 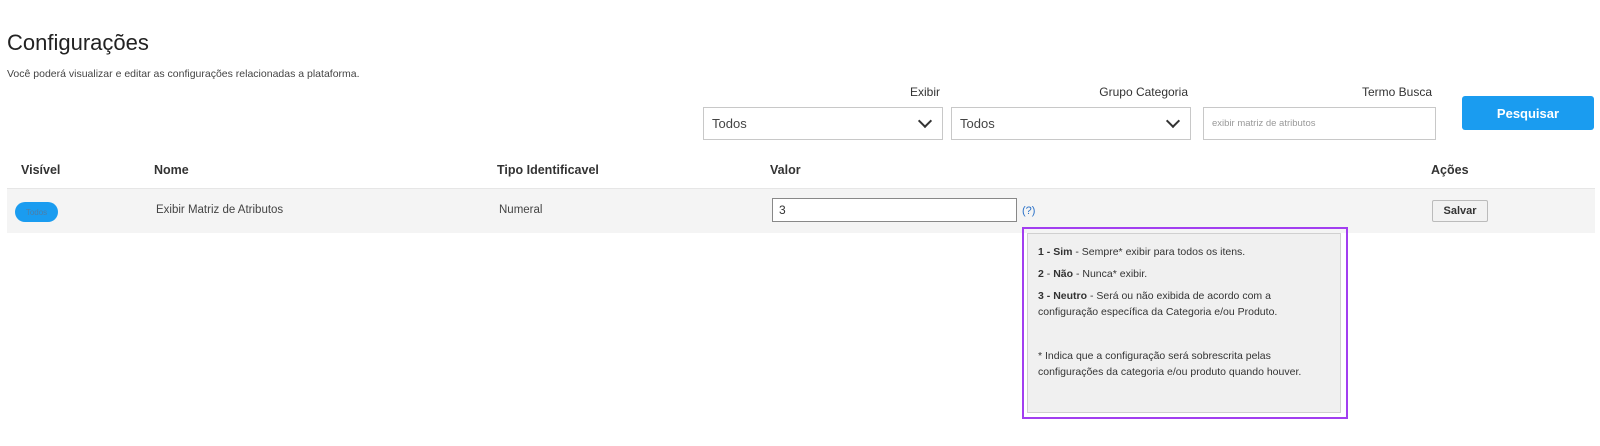 I want to click on exibir-label: Exibir, so click(x=924, y=92).